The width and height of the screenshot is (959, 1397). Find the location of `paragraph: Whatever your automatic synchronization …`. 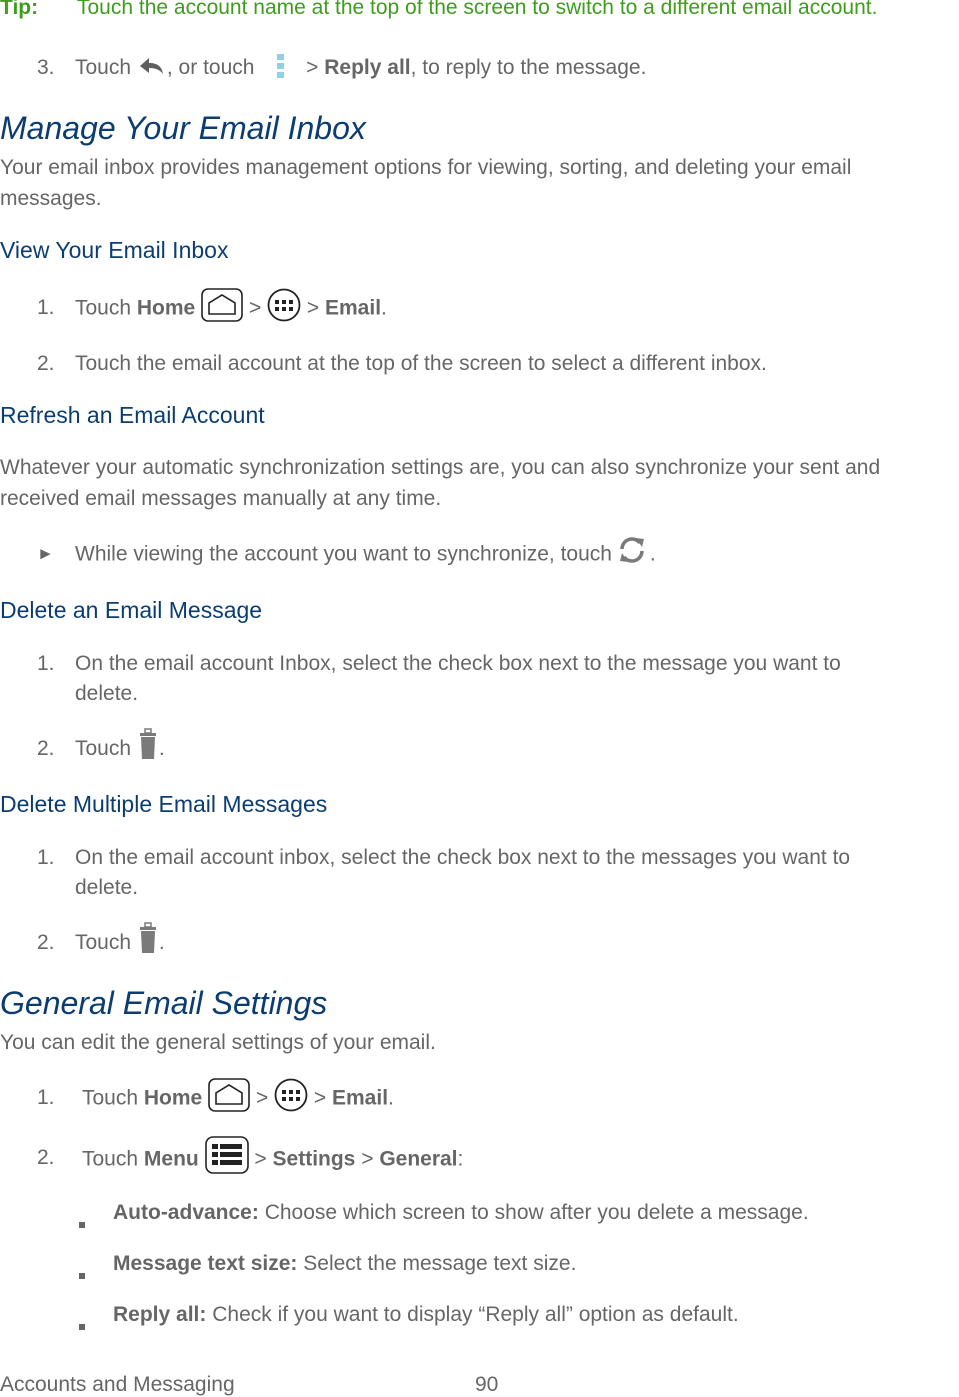

paragraph: Whatever your automatic synchronization … is located at coordinates (440, 467).